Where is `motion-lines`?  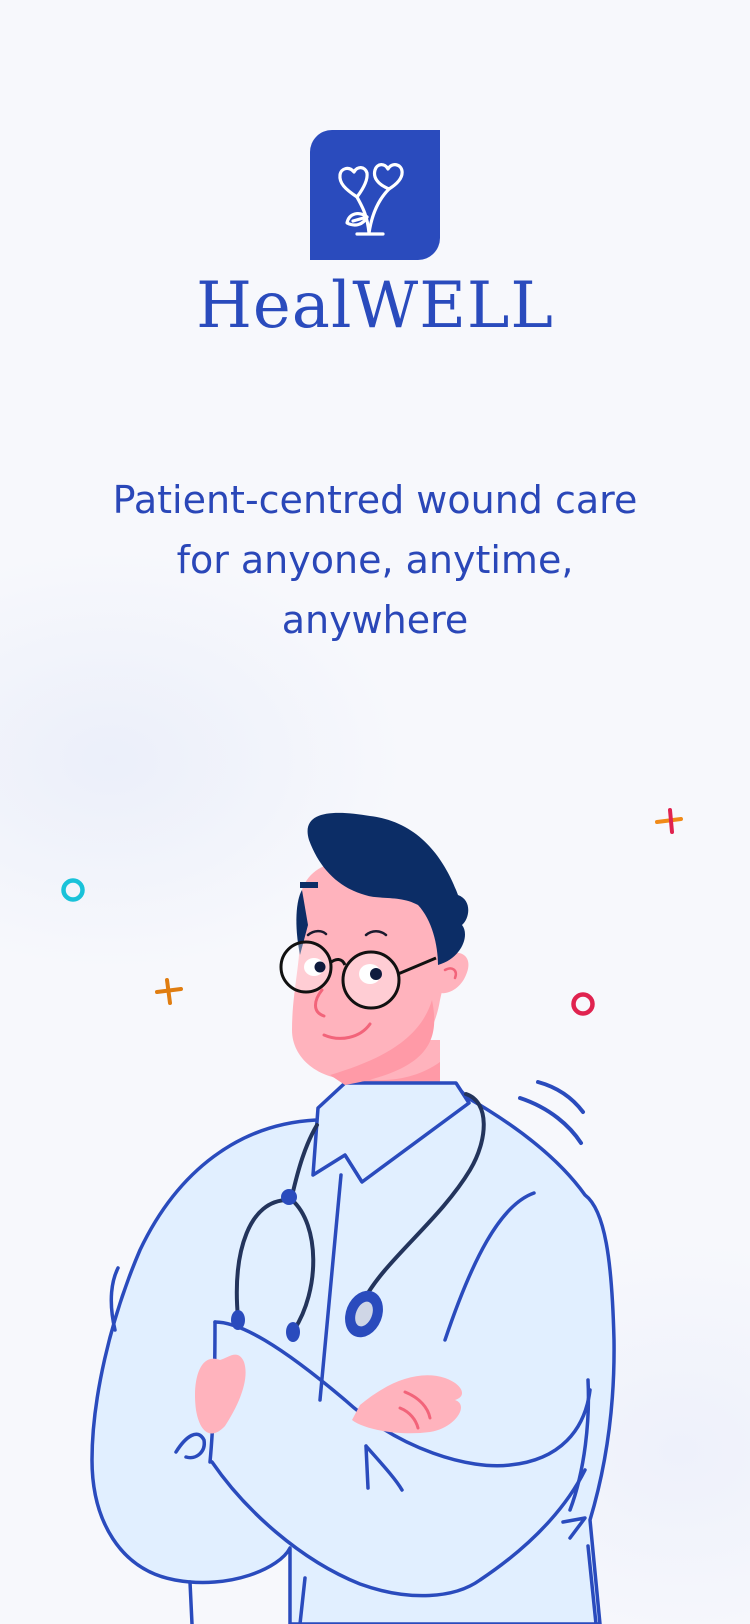 motion-lines is located at coordinates (551, 1112).